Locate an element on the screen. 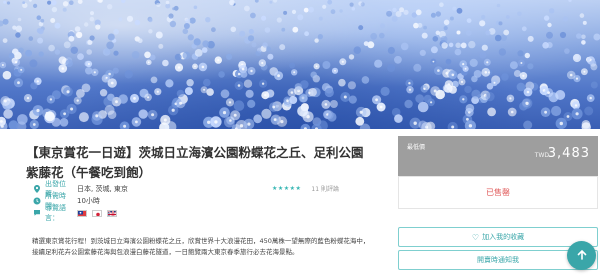  info-value: 10小時 is located at coordinates (88, 201).